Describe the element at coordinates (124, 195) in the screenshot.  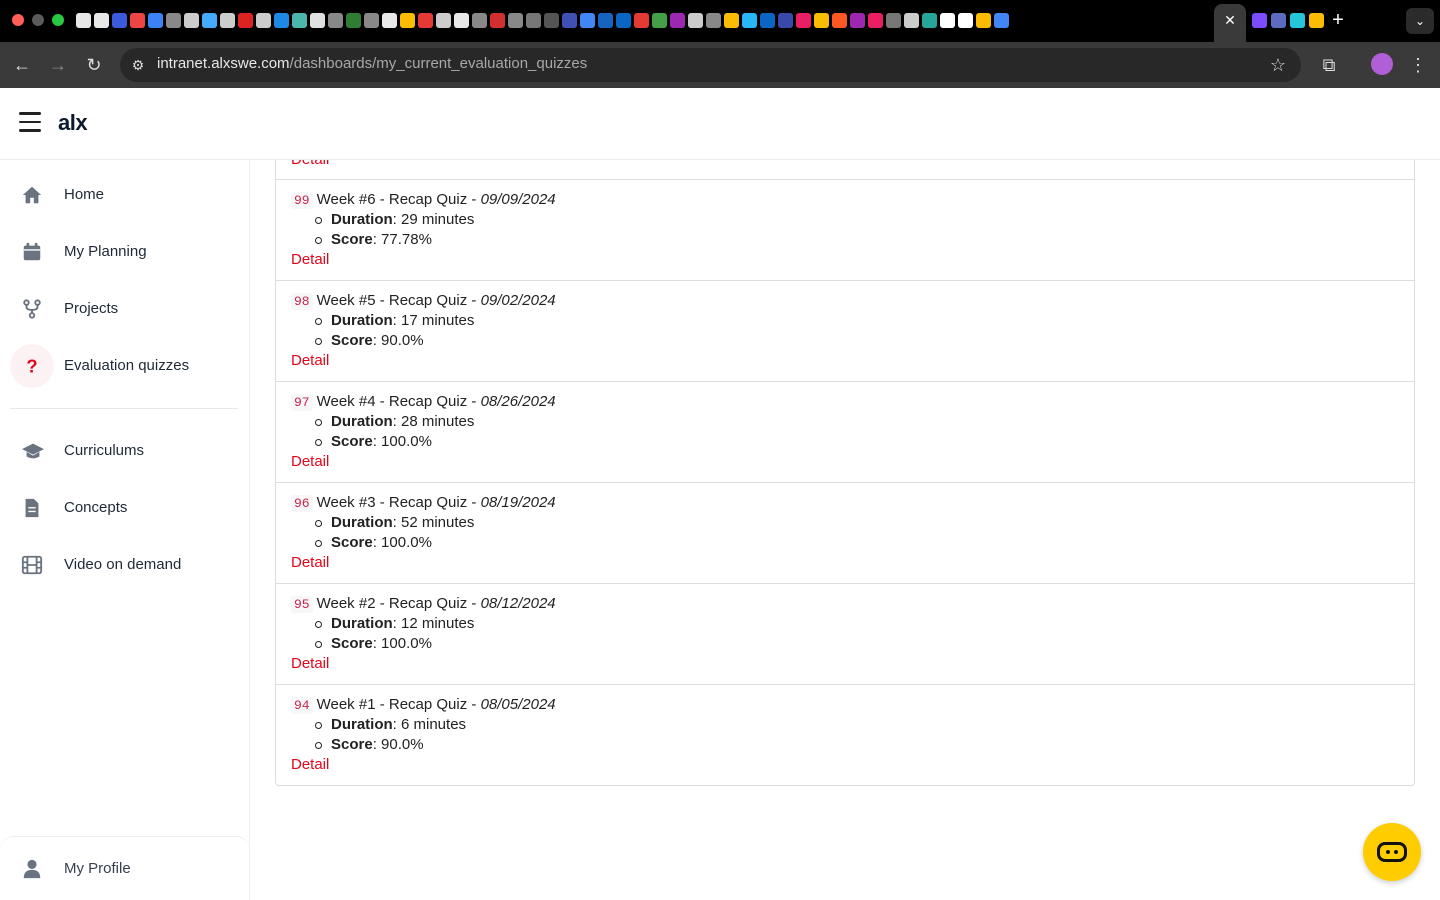
I see `sidebar-item-home: Home` at that location.